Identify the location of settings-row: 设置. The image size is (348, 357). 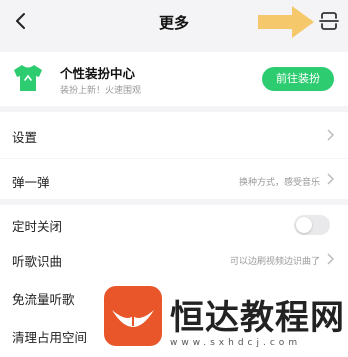
(174, 135).